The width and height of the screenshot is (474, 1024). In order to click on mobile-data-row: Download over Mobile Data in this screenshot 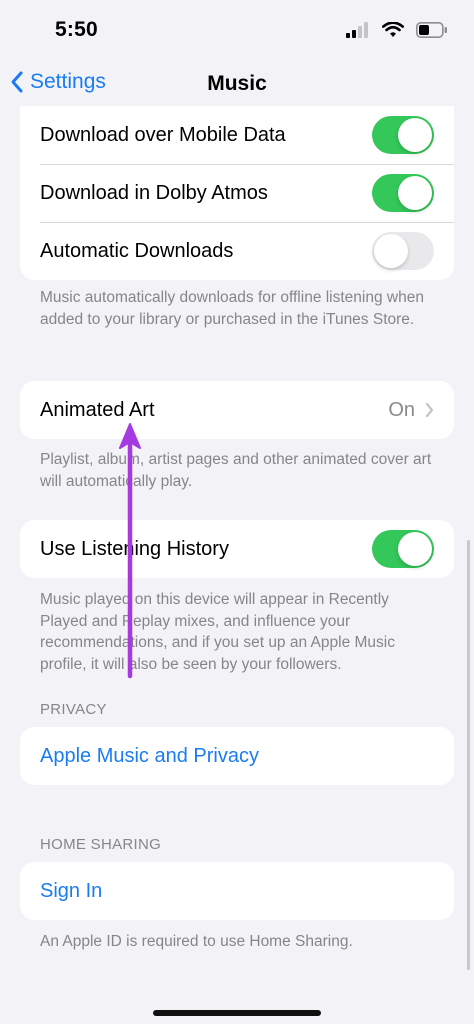, I will do `click(237, 135)`.